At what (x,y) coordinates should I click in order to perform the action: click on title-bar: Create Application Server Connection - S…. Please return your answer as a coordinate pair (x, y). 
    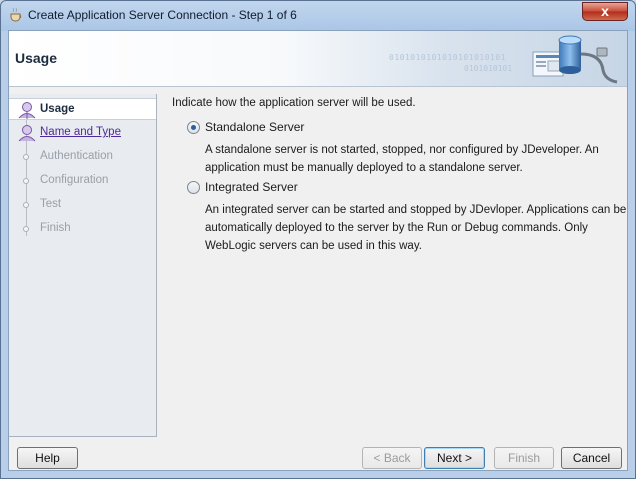
    Looking at the image, I should click on (318, 15).